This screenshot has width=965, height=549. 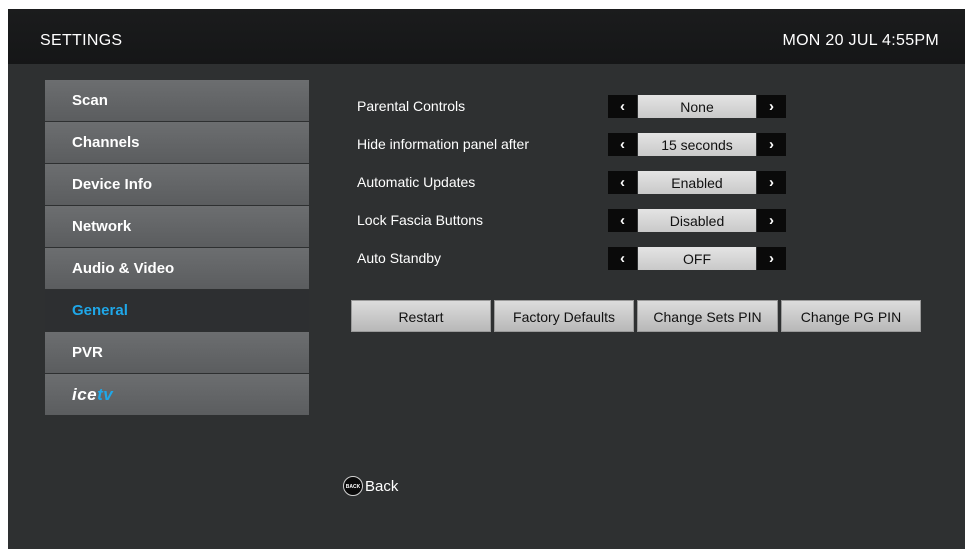 I want to click on sidebar-item-scan: Scan, so click(x=177, y=100).